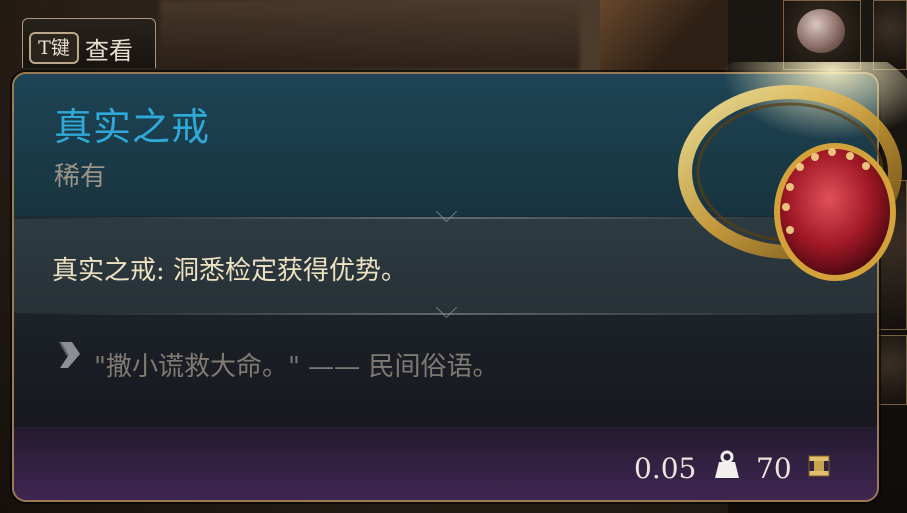 The image size is (907, 513). What do you see at coordinates (821, 31) in the screenshot?
I see `brain-icon` at bounding box center [821, 31].